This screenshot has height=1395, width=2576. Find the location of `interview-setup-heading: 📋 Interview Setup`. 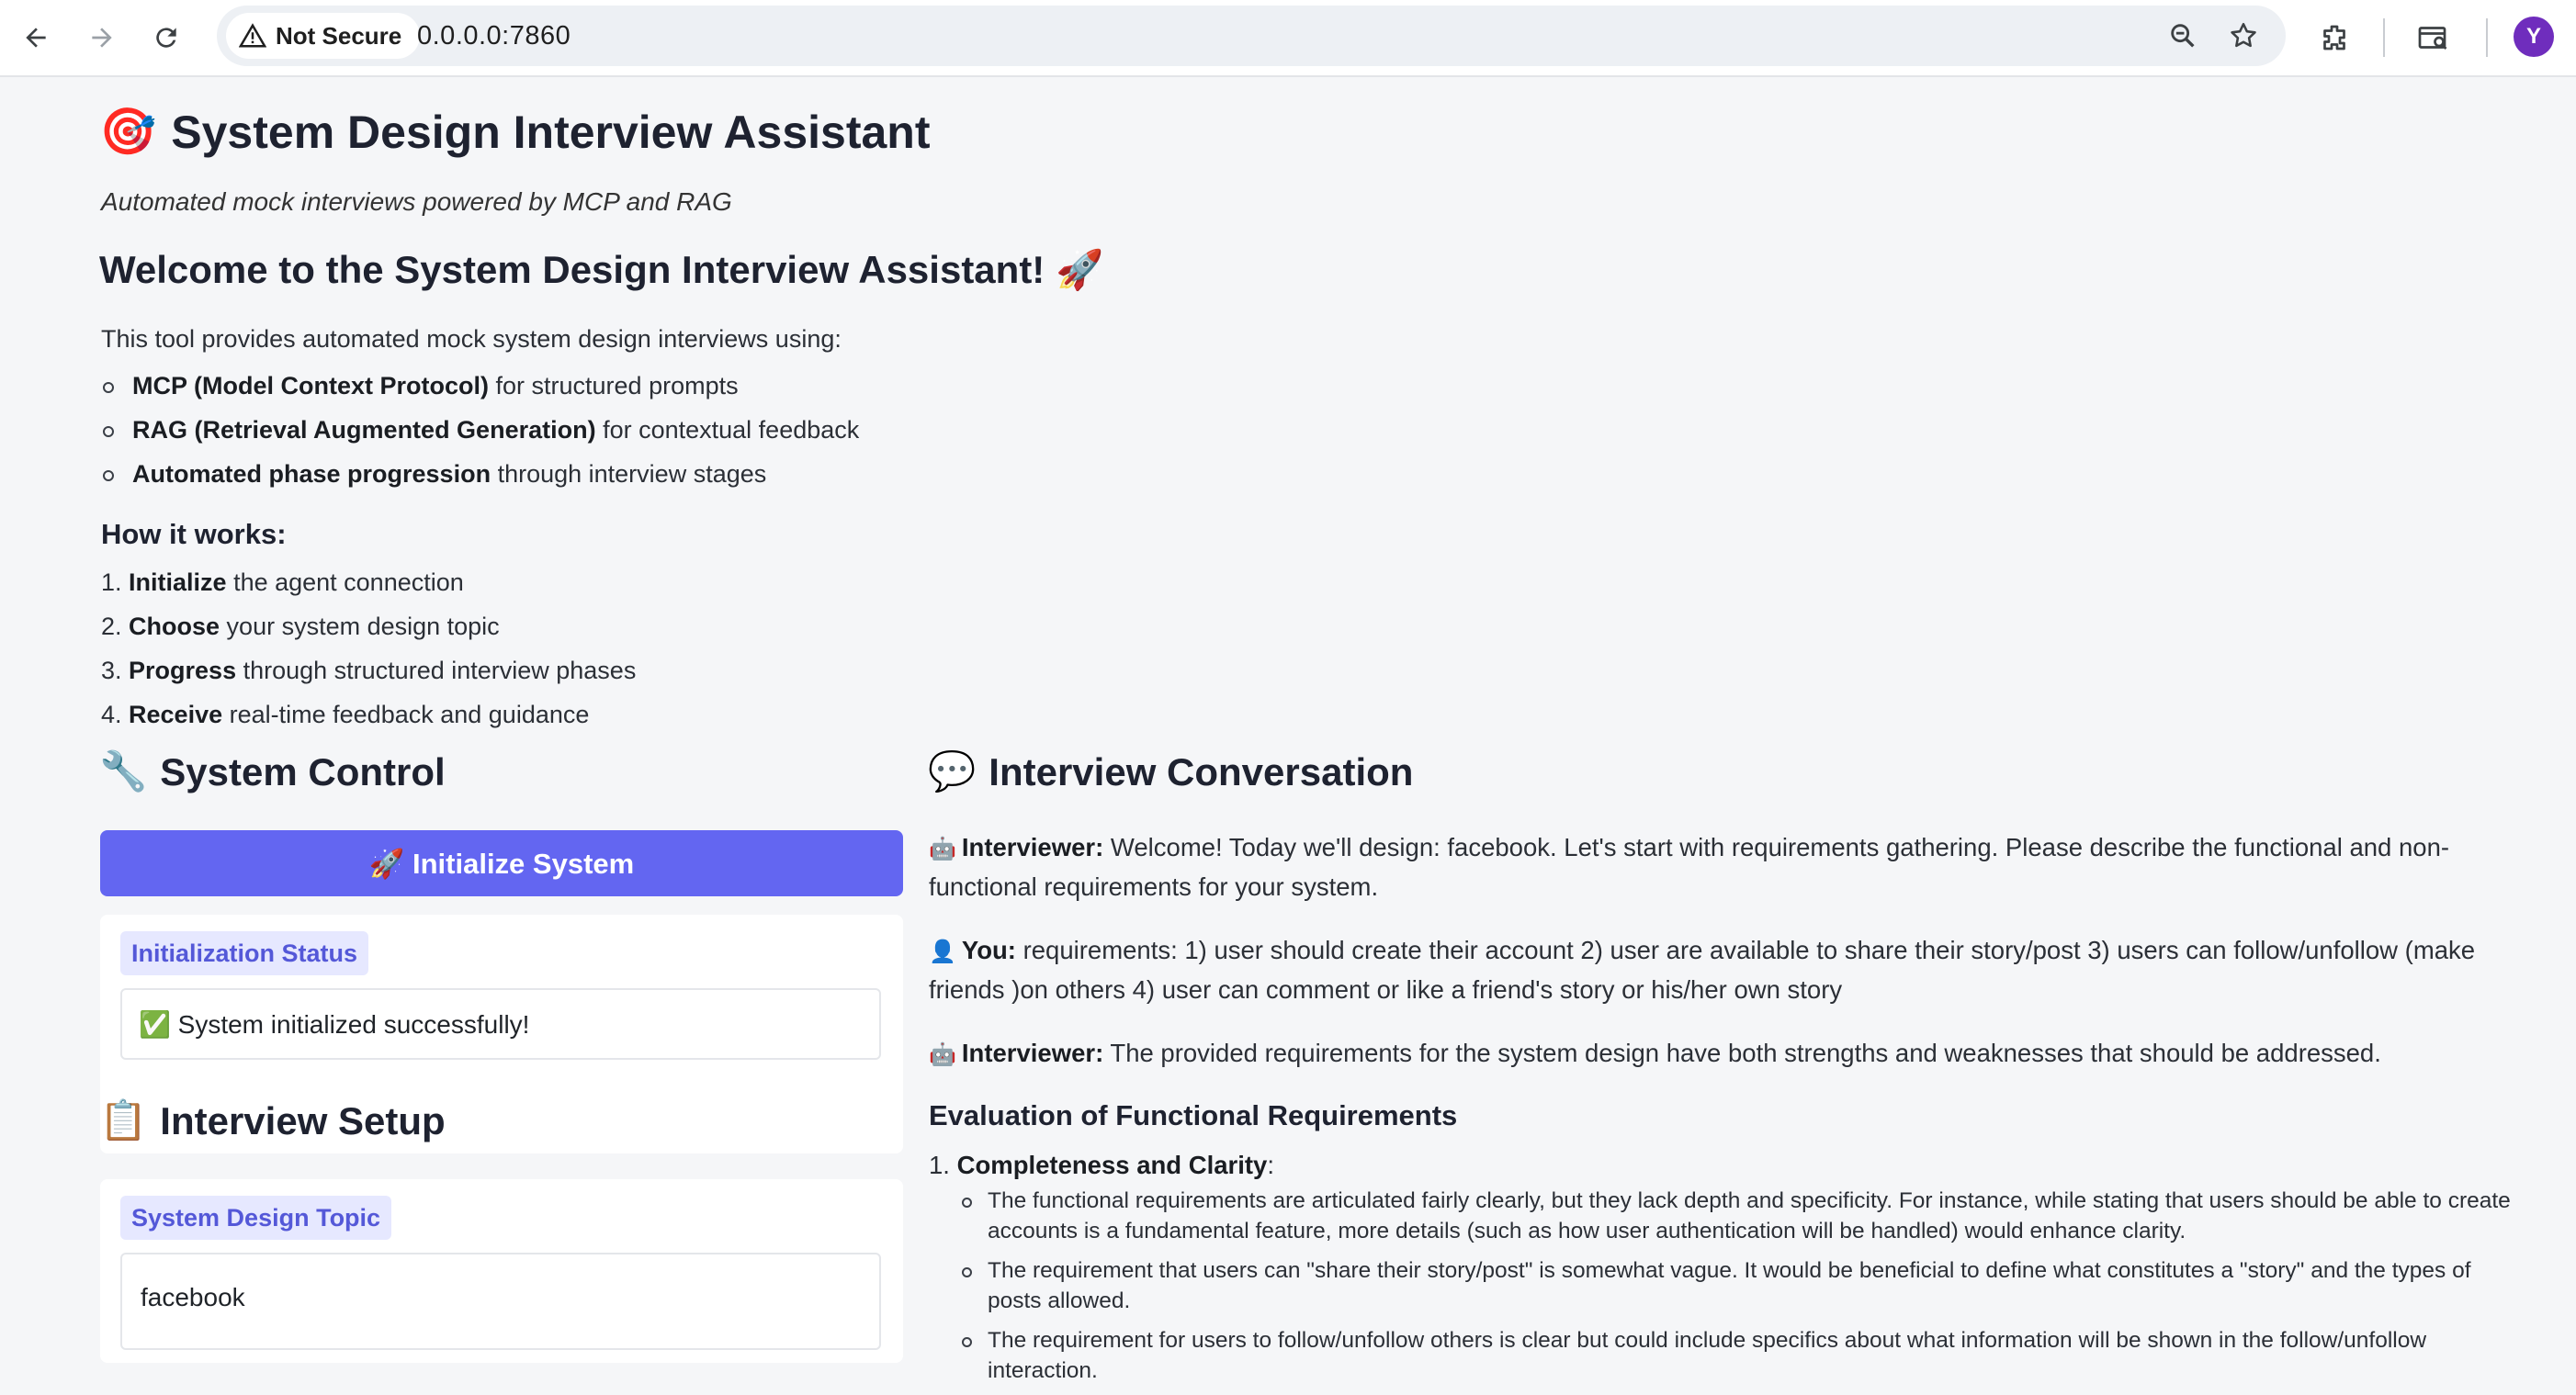

interview-setup-heading: 📋 Interview Setup is located at coordinates (272, 1120).